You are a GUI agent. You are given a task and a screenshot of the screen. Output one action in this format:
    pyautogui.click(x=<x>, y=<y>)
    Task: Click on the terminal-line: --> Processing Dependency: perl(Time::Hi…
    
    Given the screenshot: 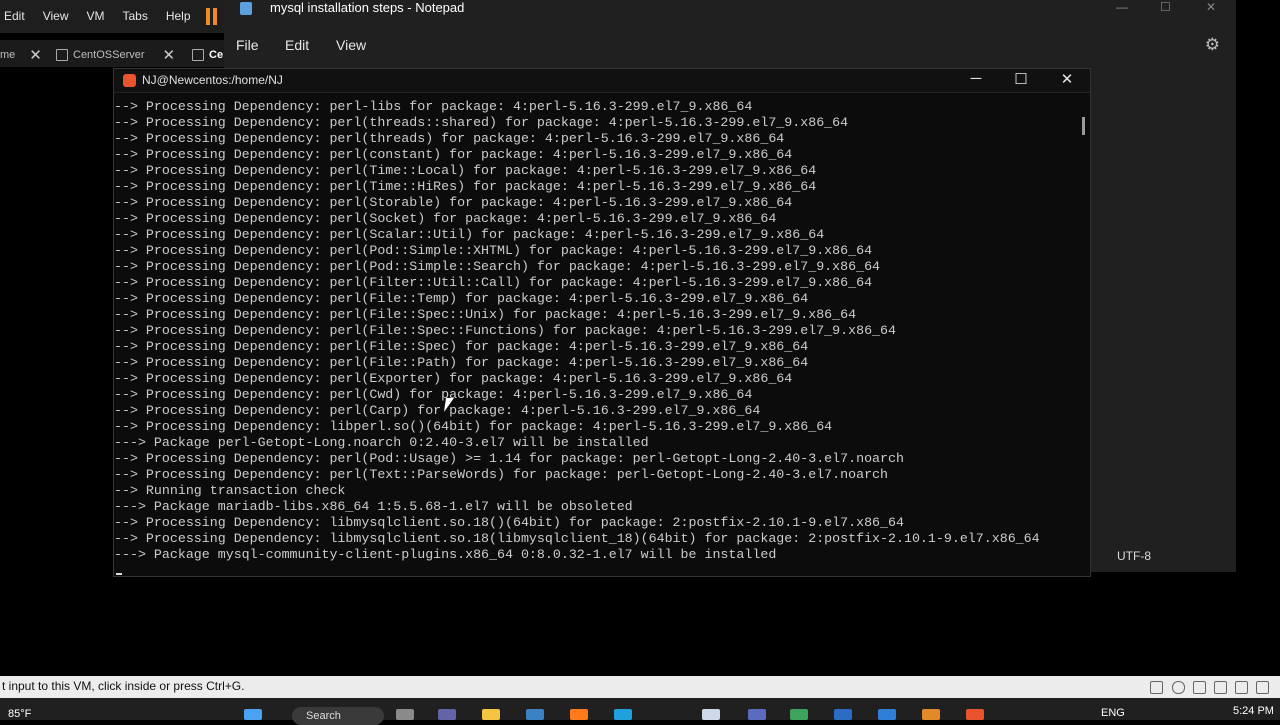 What is the action you would take?
    pyautogui.click(x=465, y=186)
    